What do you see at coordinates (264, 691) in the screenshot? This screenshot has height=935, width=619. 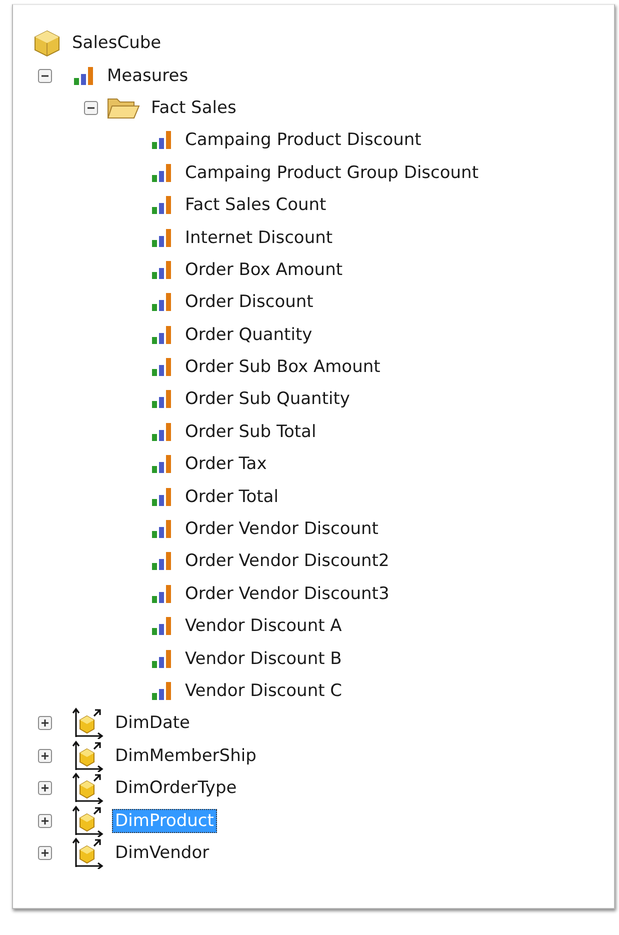 I see `tree-item: Vendor Discount C` at bounding box center [264, 691].